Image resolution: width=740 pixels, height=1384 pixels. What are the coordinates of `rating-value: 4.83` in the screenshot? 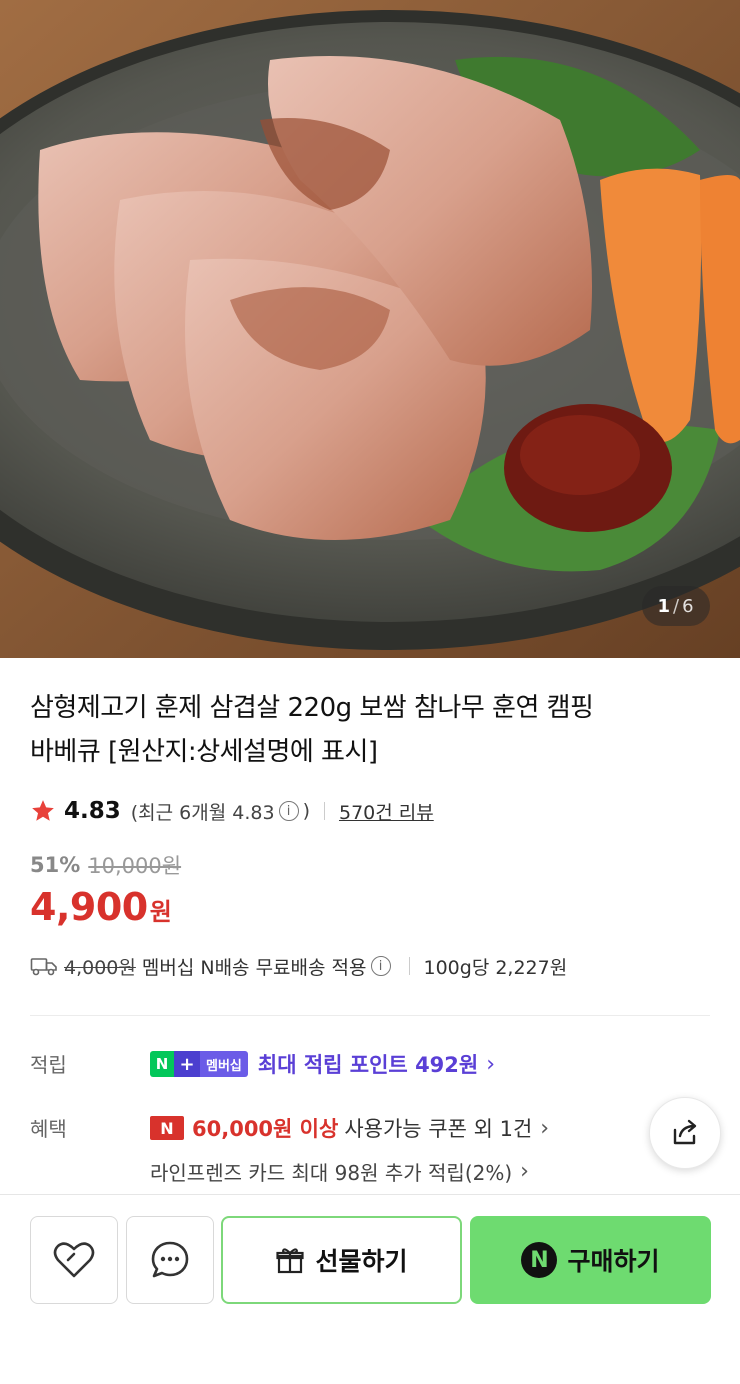 It's located at (92, 811).